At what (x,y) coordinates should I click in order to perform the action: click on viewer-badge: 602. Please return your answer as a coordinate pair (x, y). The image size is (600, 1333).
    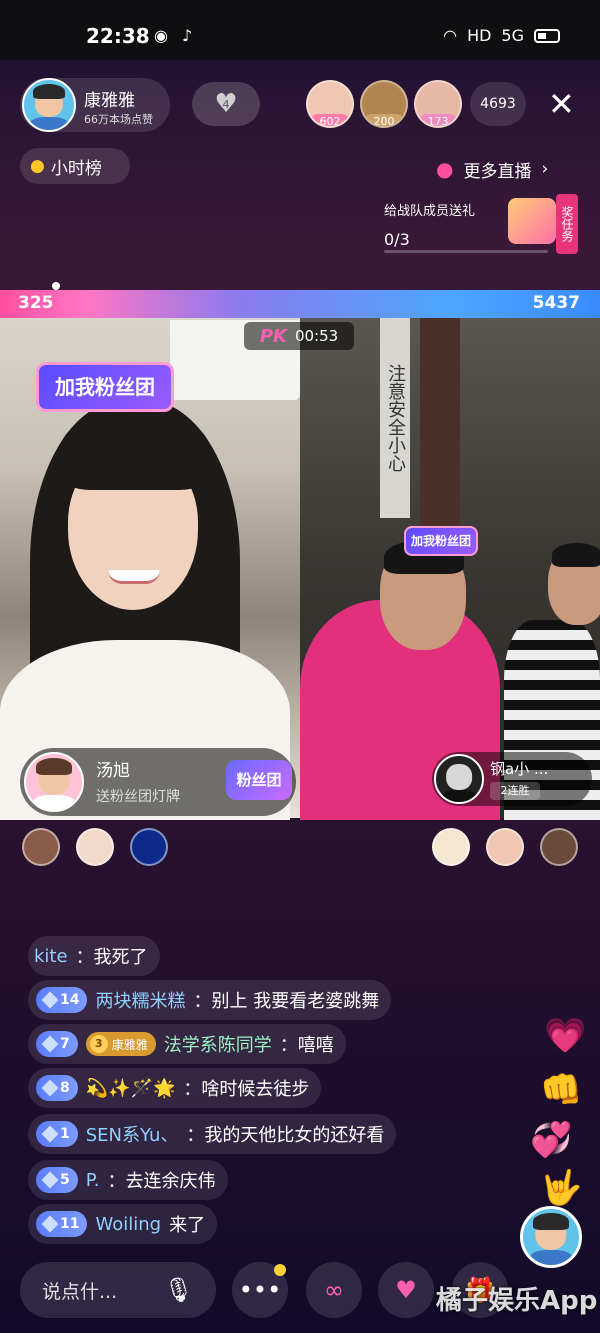
    Looking at the image, I should click on (330, 120).